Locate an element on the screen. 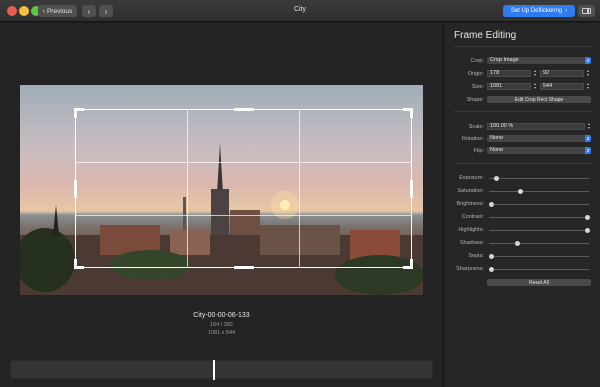  forward-button: › is located at coordinates (106, 11).